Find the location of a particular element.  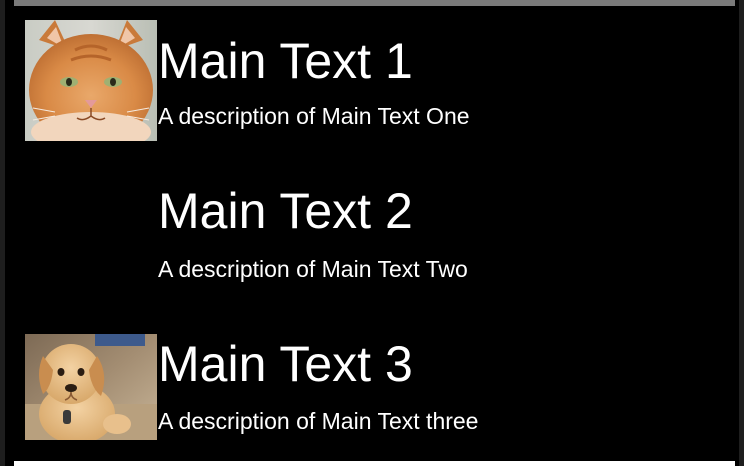

bottom-divider is located at coordinates (374, 463).